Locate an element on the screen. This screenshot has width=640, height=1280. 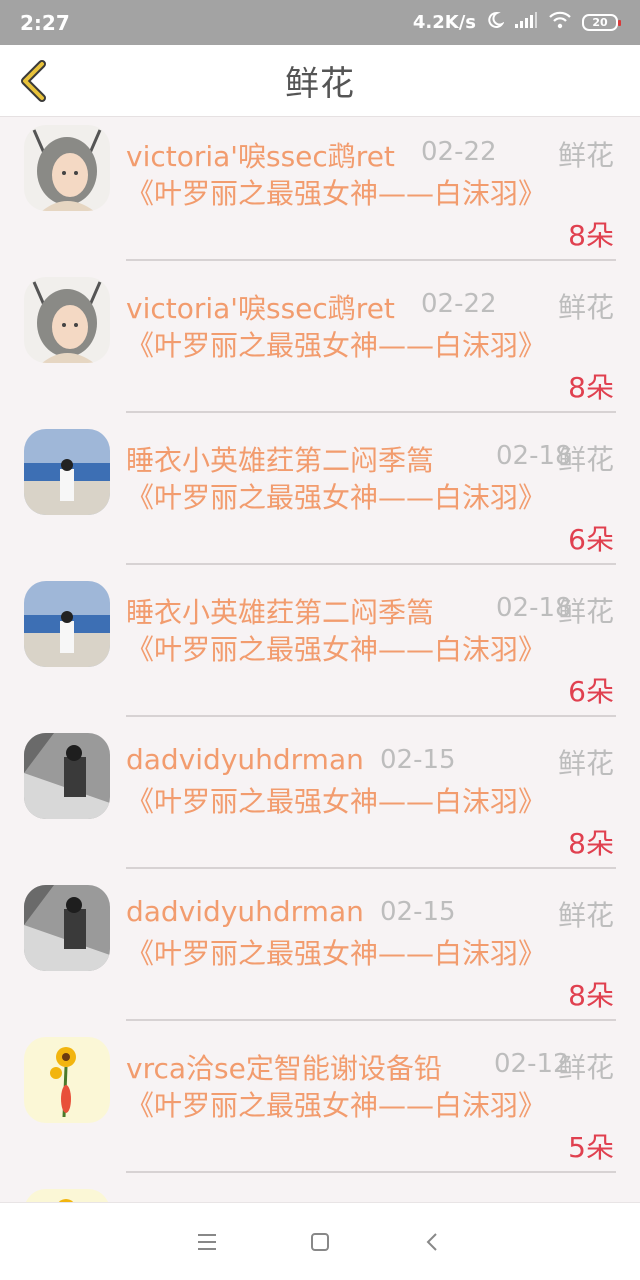
back-chevron-icon is located at coordinates (432, 1241).